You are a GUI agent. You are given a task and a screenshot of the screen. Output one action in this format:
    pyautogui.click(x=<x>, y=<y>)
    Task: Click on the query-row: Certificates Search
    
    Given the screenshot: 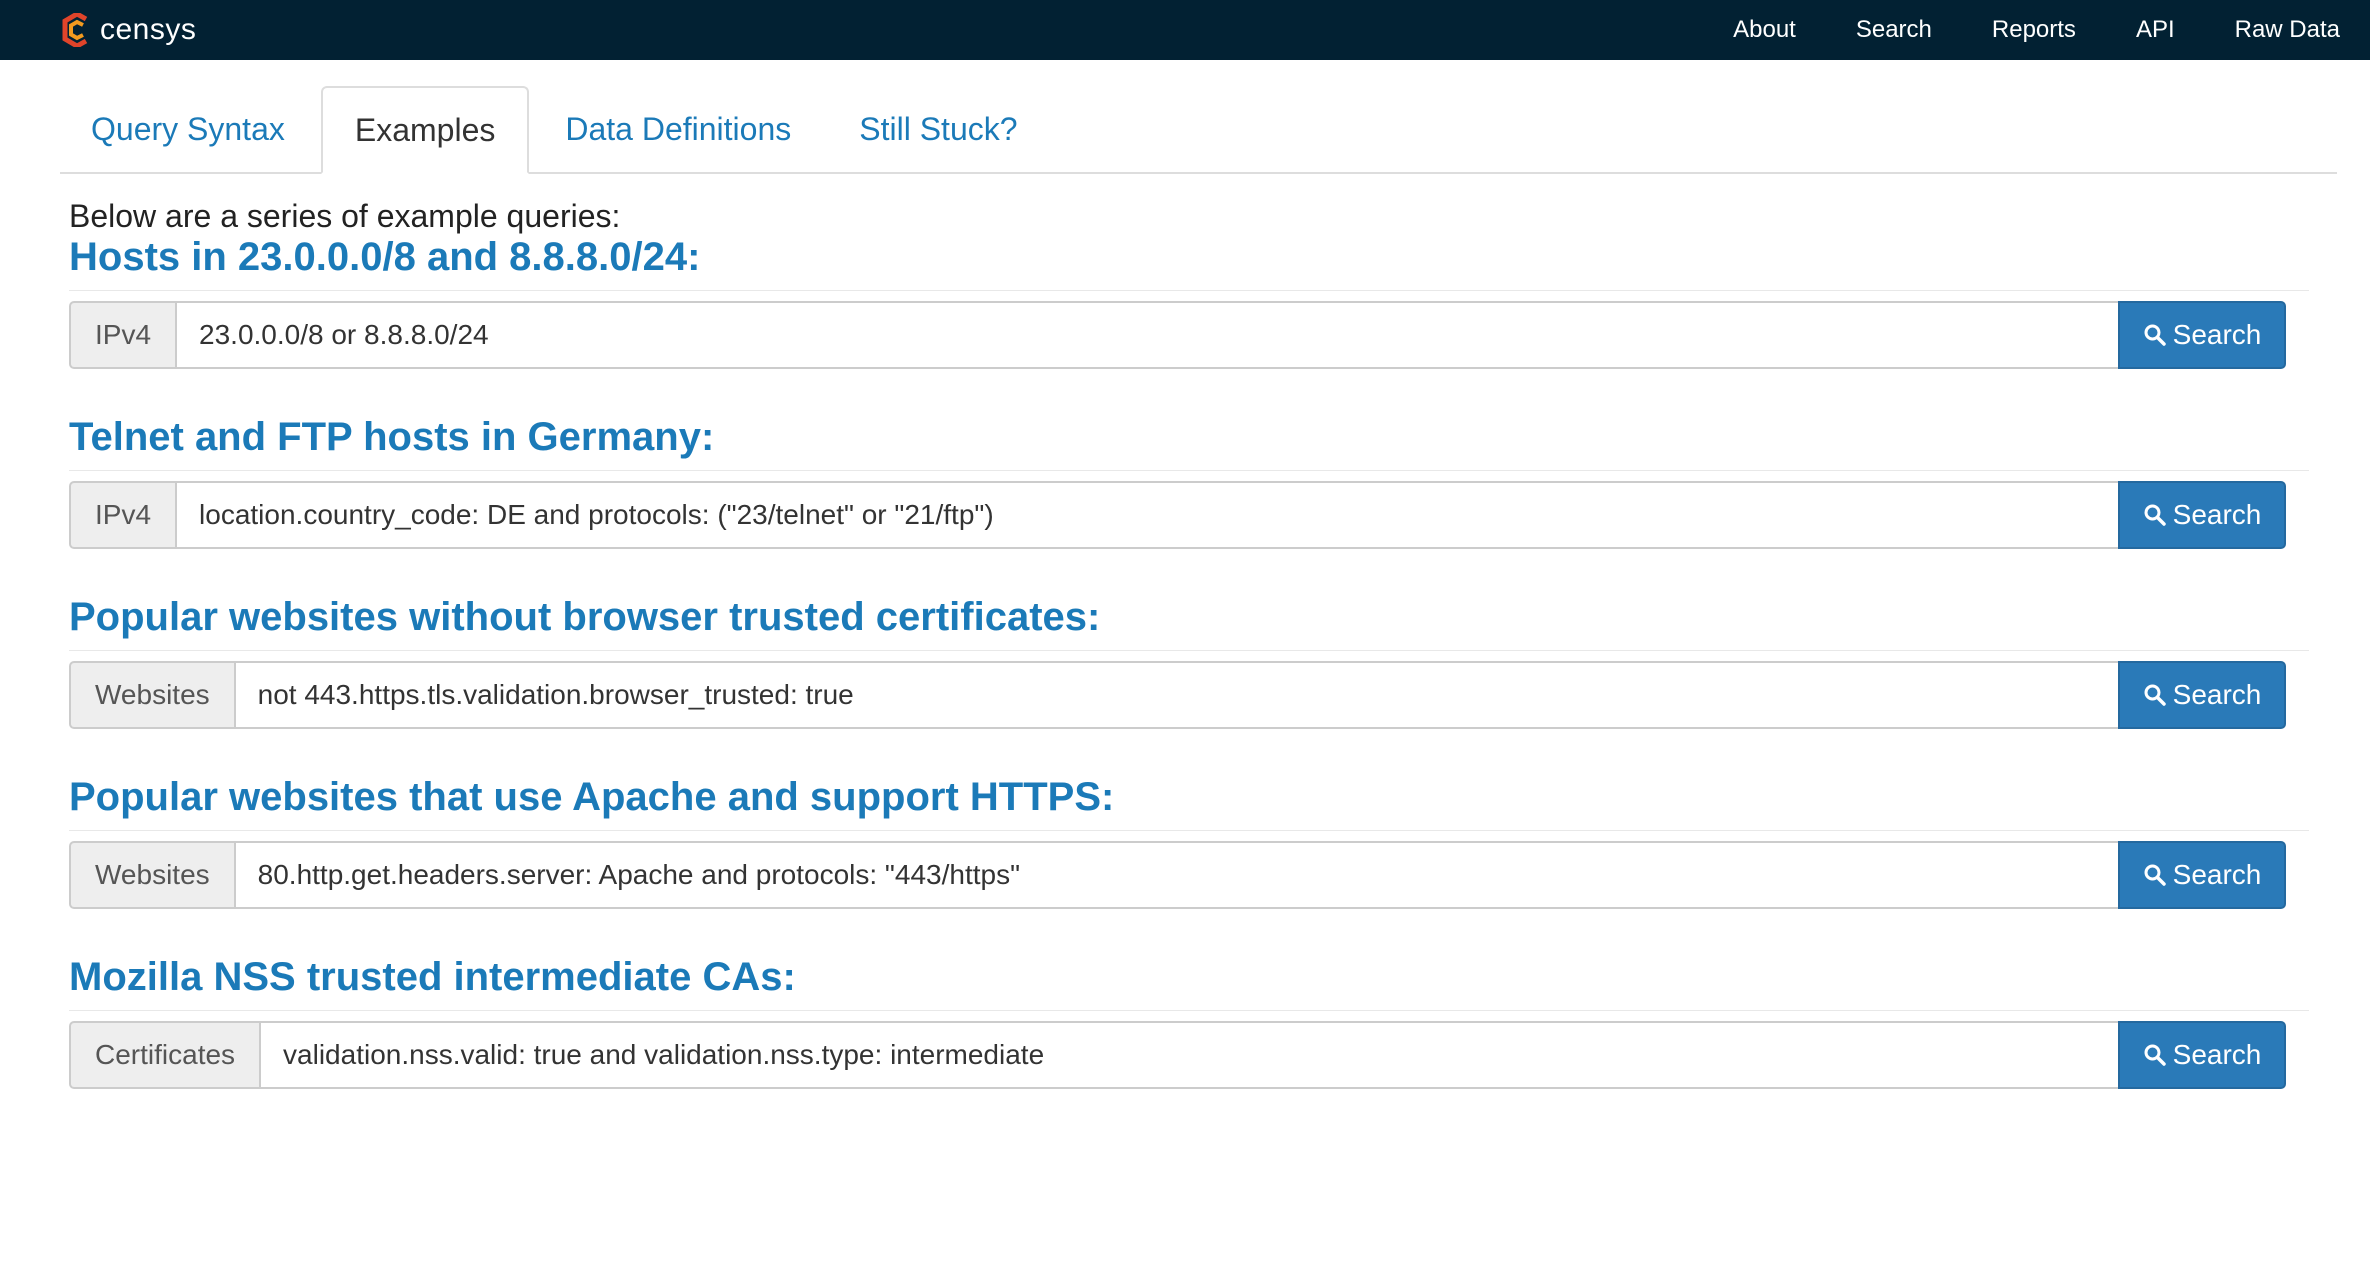 What is the action you would take?
    pyautogui.click(x=1177, y=1055)
    